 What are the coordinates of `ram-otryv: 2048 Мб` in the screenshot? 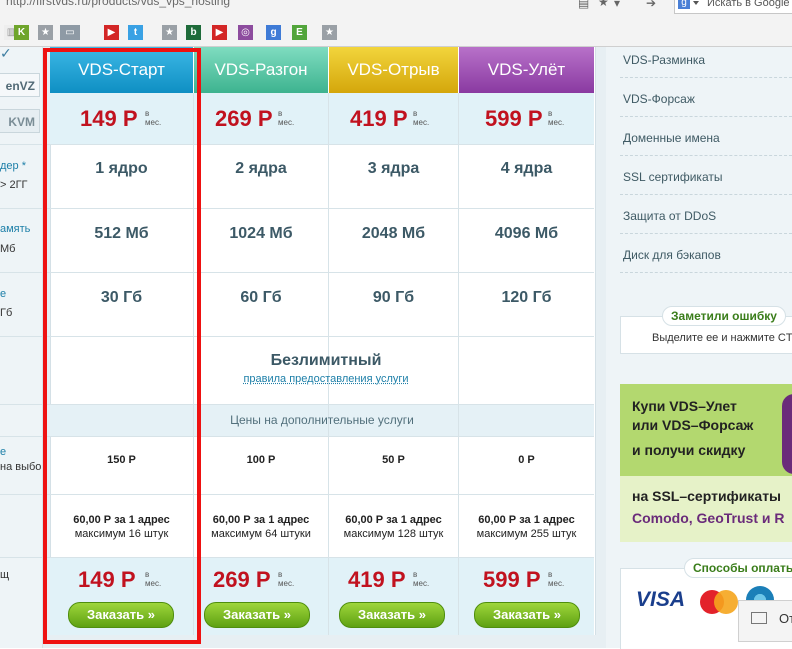 It's located at (393, 233).